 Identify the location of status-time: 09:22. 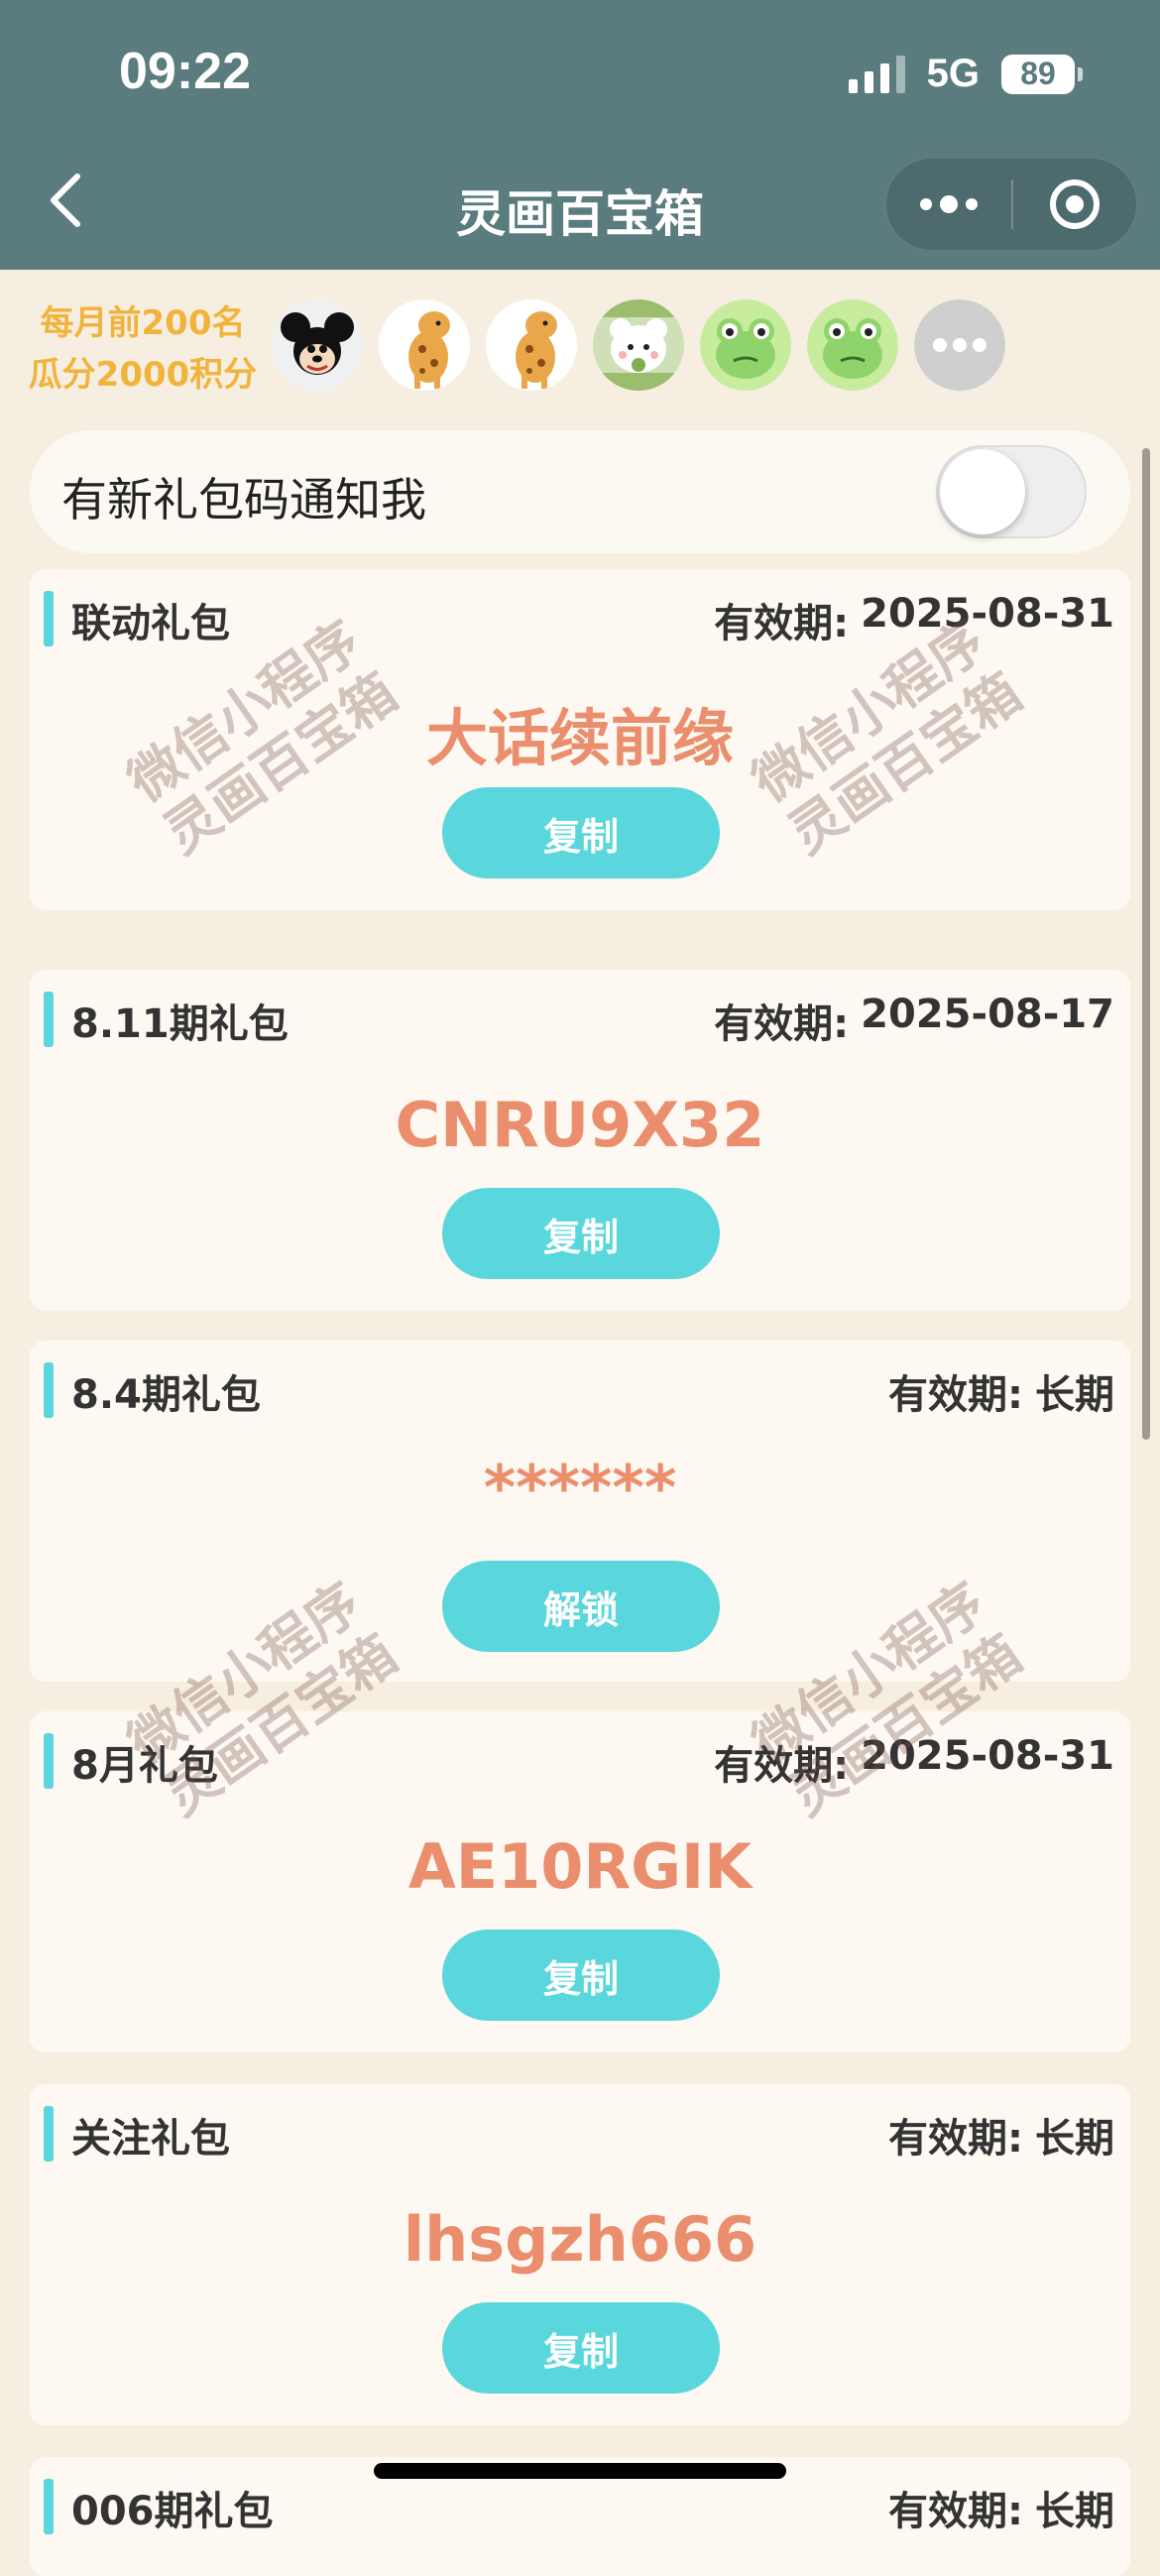
(185, 72).